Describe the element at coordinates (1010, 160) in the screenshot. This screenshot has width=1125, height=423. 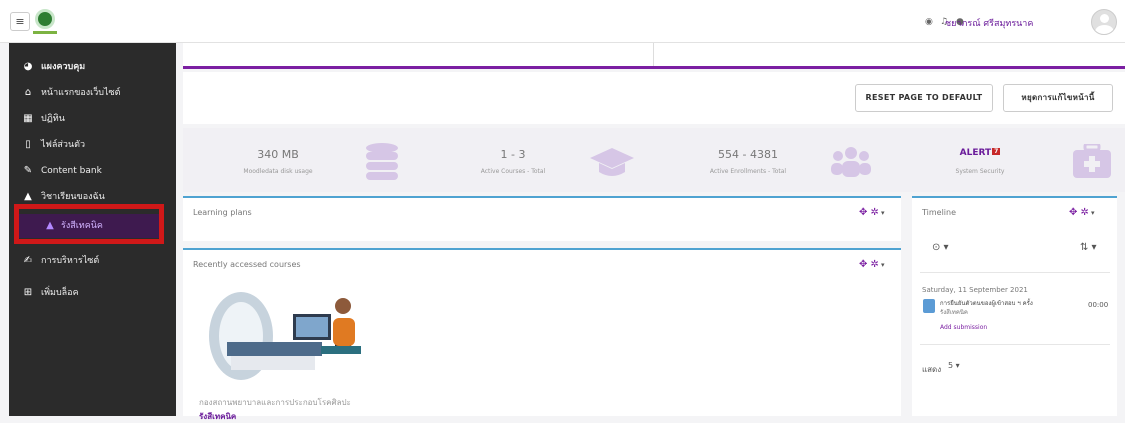
I see `stat-system-security: ALERT 7 System Security` at that location.